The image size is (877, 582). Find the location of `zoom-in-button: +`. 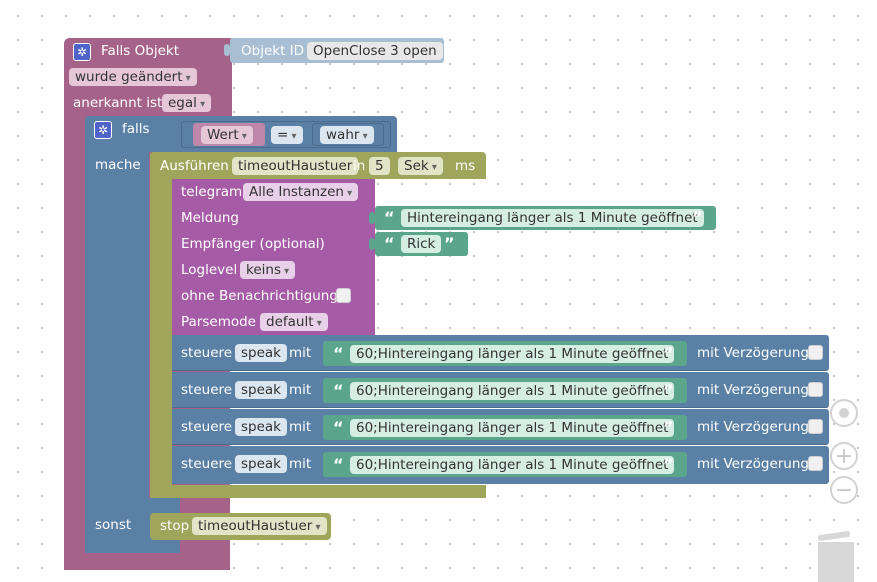

zoom-in-button: + is located at coordinates (844, 456).